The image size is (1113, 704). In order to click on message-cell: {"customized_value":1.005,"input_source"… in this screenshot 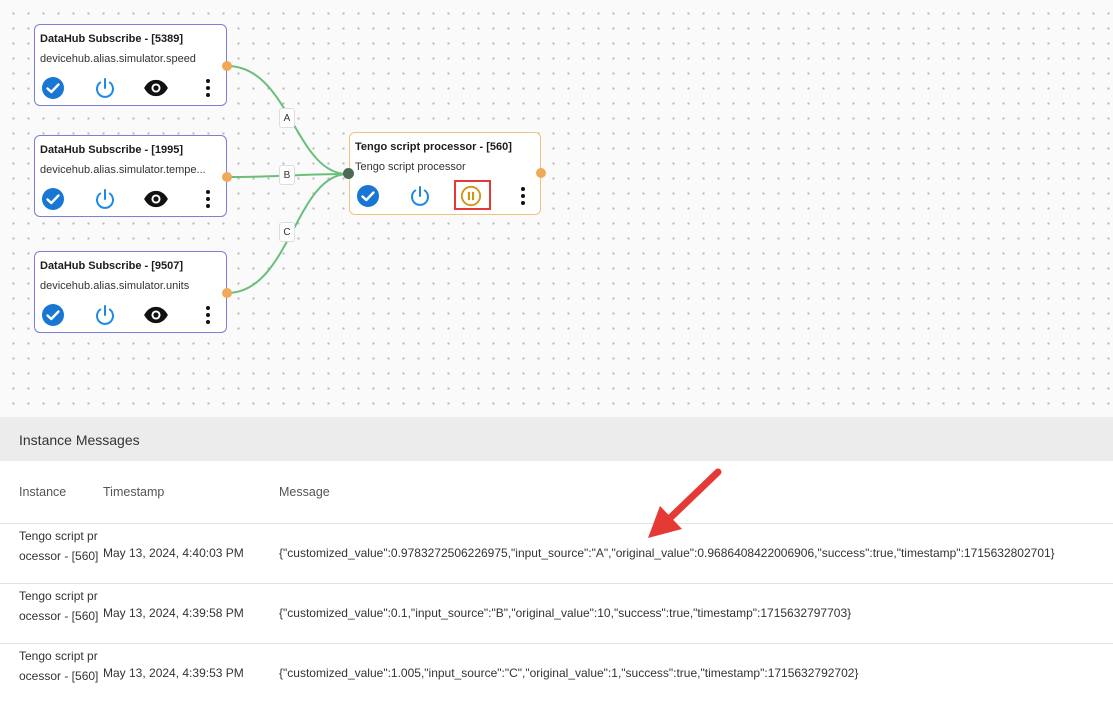, I will do `click(569, 673)`.